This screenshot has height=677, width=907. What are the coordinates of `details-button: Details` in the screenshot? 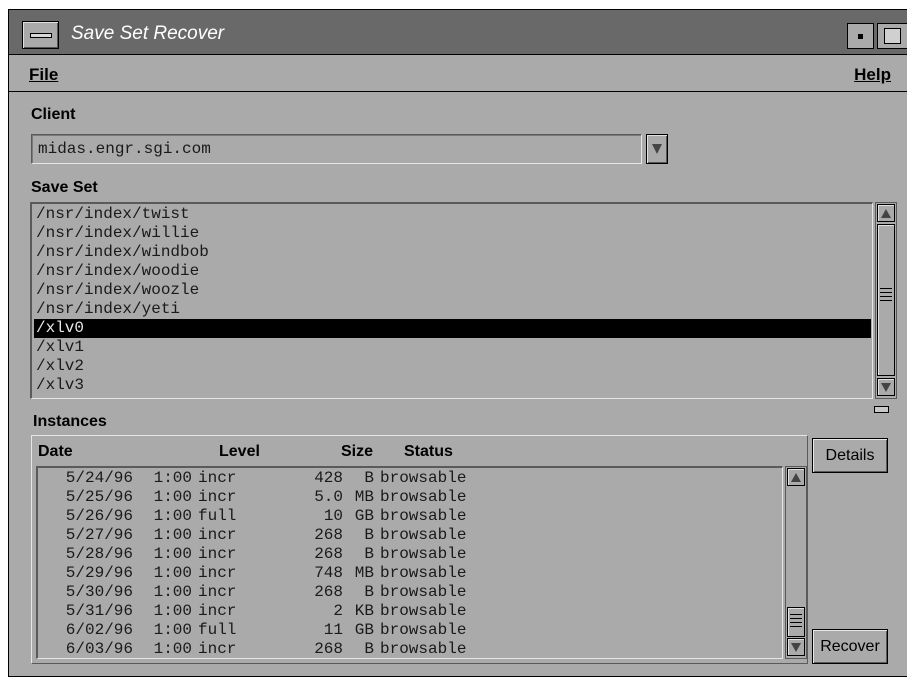 It's located at (850, 455).